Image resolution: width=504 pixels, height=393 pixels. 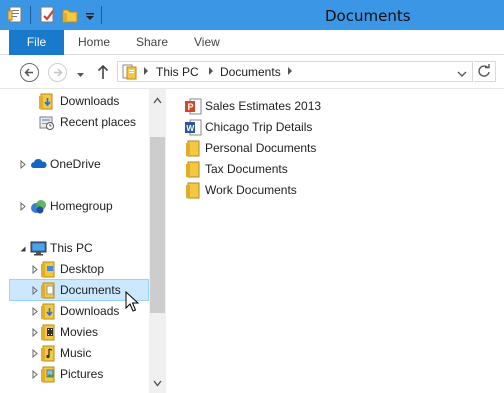 What do you see at coordinates (152, 42) in the screenshot?
I see `tab-share: Share` at bounding box center [152, 42].